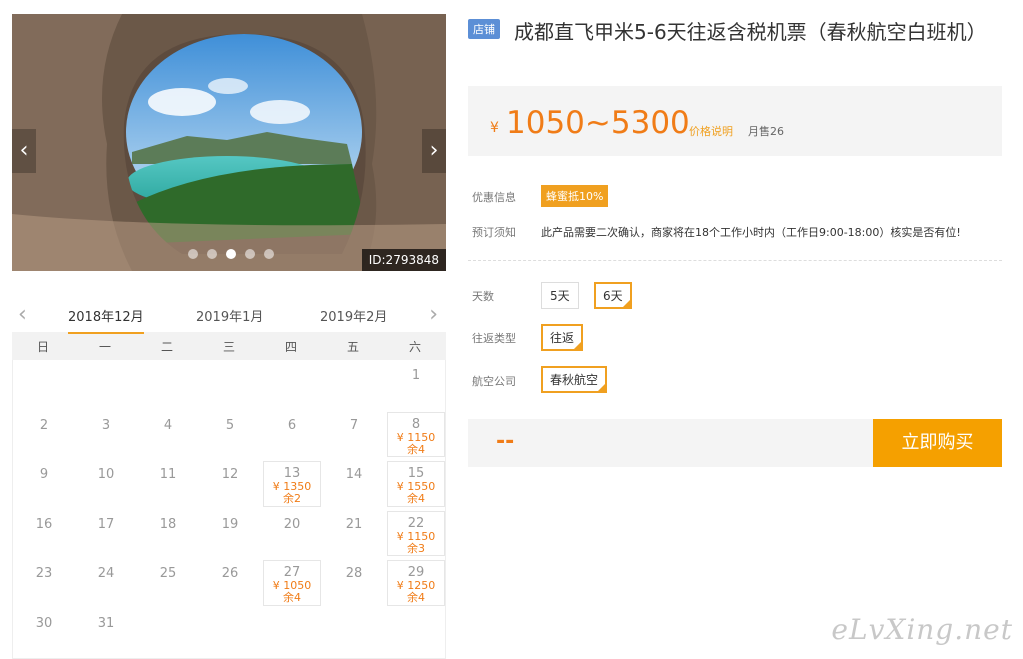  I want to click on day-number: 21, so click(354, 524).